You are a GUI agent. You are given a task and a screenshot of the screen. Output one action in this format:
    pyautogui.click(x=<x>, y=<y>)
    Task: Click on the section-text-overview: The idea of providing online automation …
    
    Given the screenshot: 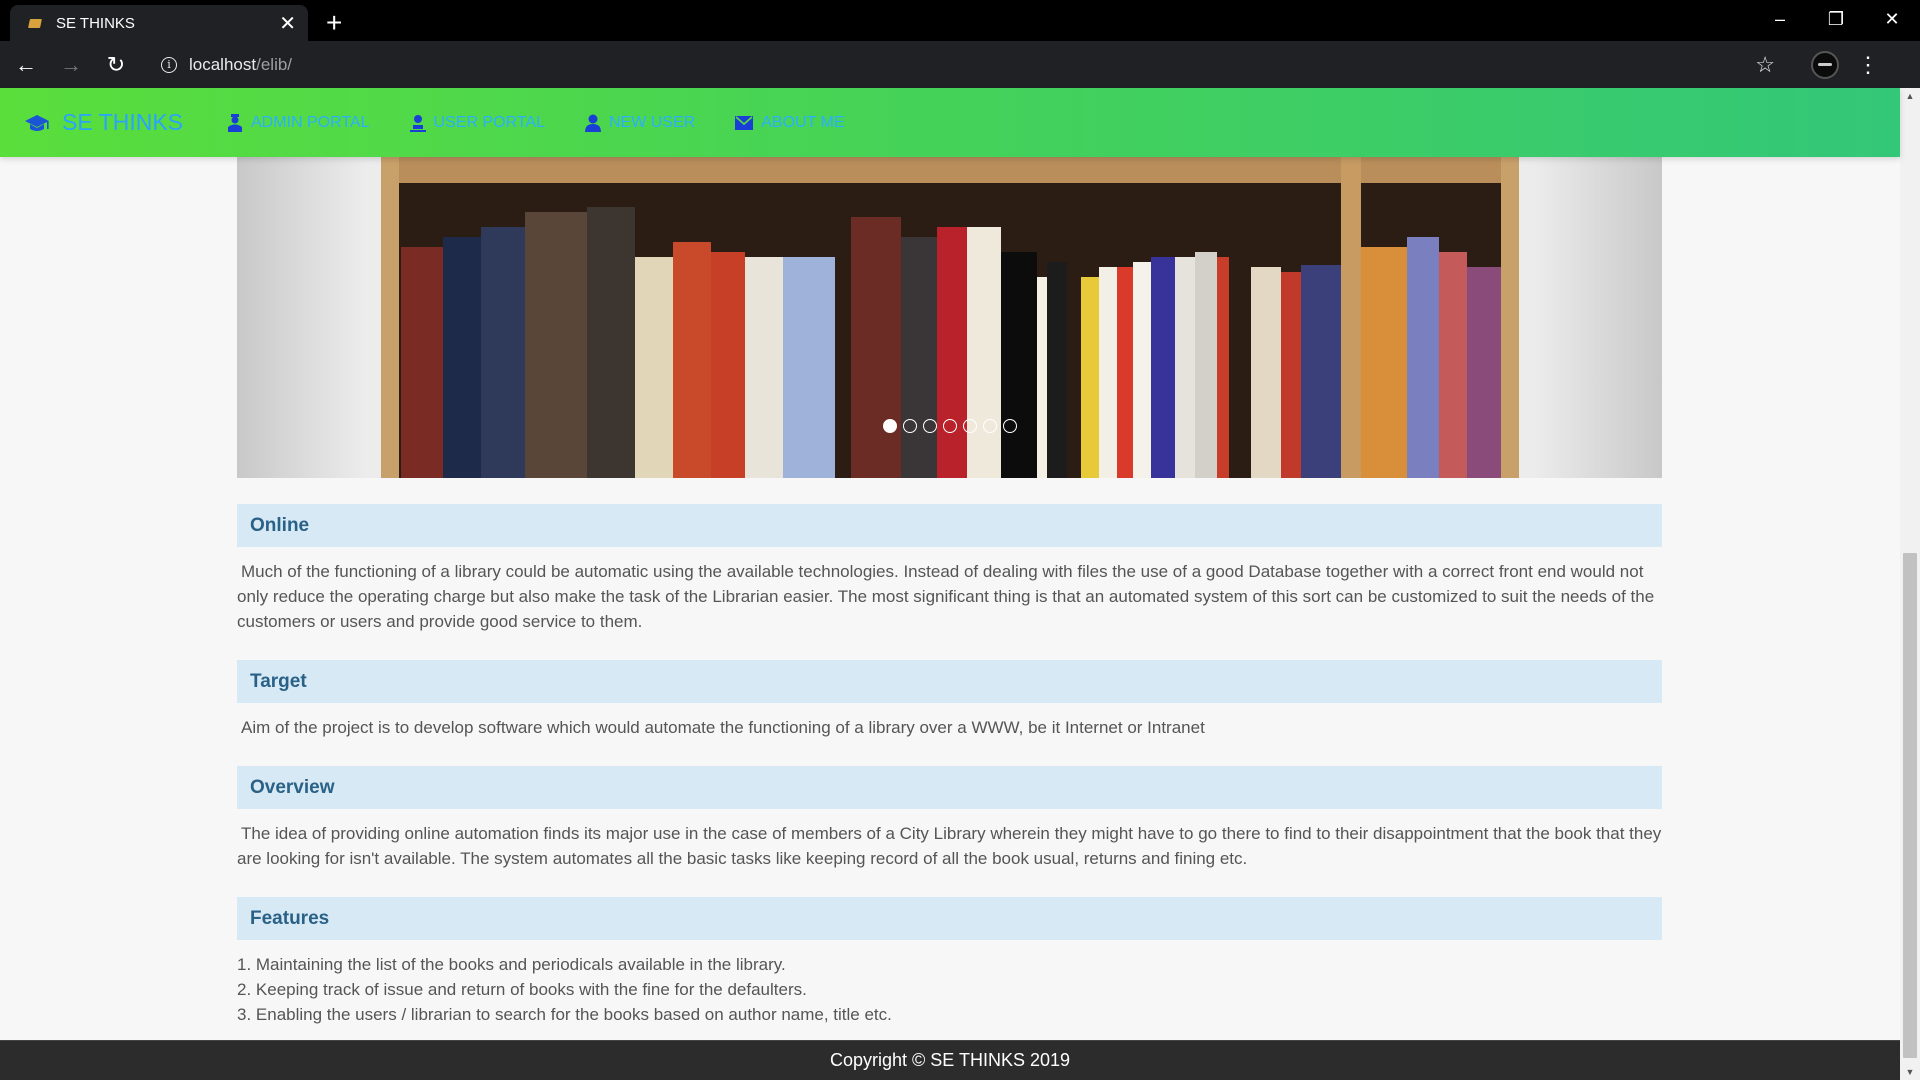 What is the action you would take?
    pyautogui.click(x=949, y=846)
    